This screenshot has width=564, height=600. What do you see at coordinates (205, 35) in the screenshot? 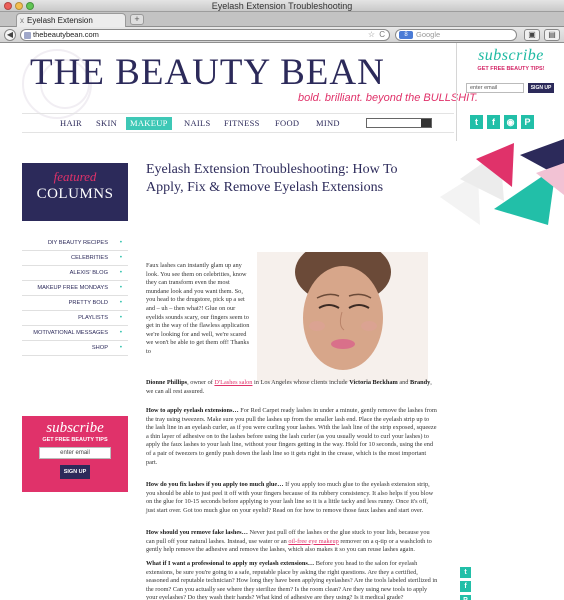
I see `address-bar: thebeautybean.com ☆ C` at bounding box center [205, 35].